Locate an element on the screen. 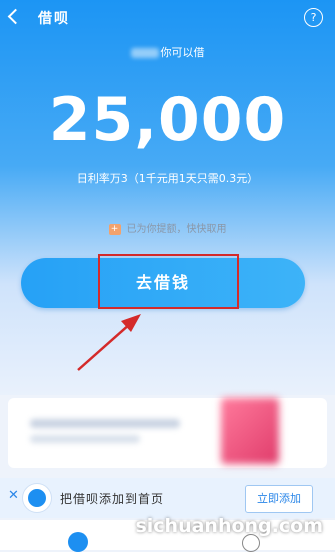 This screenshot has width=335, height=552. add-now-button: 立即添加 is located at coordinates (279, 499).